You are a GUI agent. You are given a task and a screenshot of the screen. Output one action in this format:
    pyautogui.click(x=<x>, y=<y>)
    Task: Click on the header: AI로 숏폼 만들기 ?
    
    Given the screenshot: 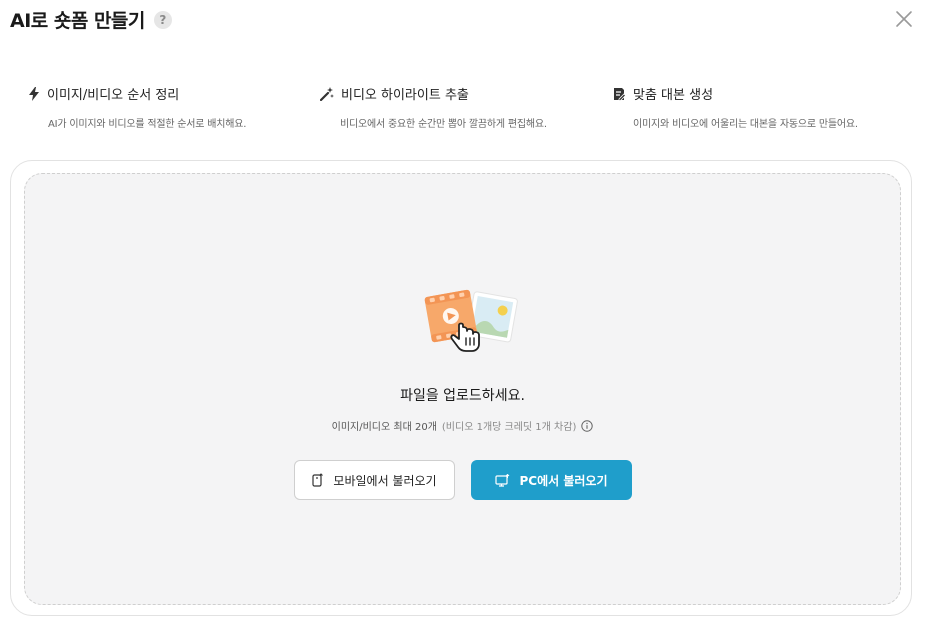 What is the action you would take?
    pyautogui.click(x=91, y=19)
    